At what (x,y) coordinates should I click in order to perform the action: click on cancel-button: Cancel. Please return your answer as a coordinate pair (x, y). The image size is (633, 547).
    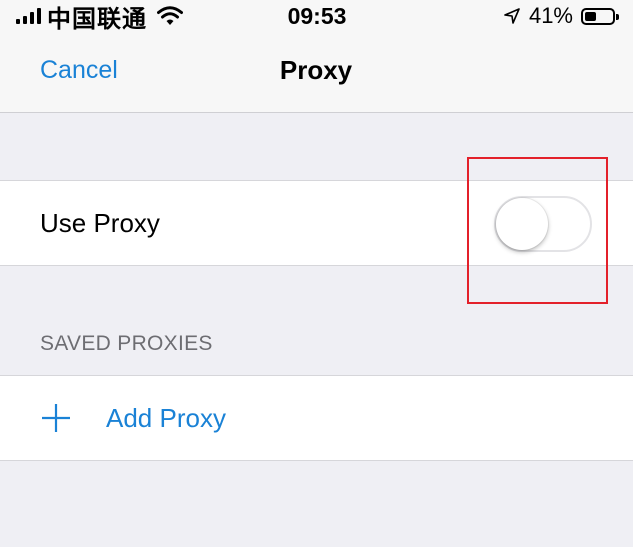
    Looking at the image, I should click on (79, 70).